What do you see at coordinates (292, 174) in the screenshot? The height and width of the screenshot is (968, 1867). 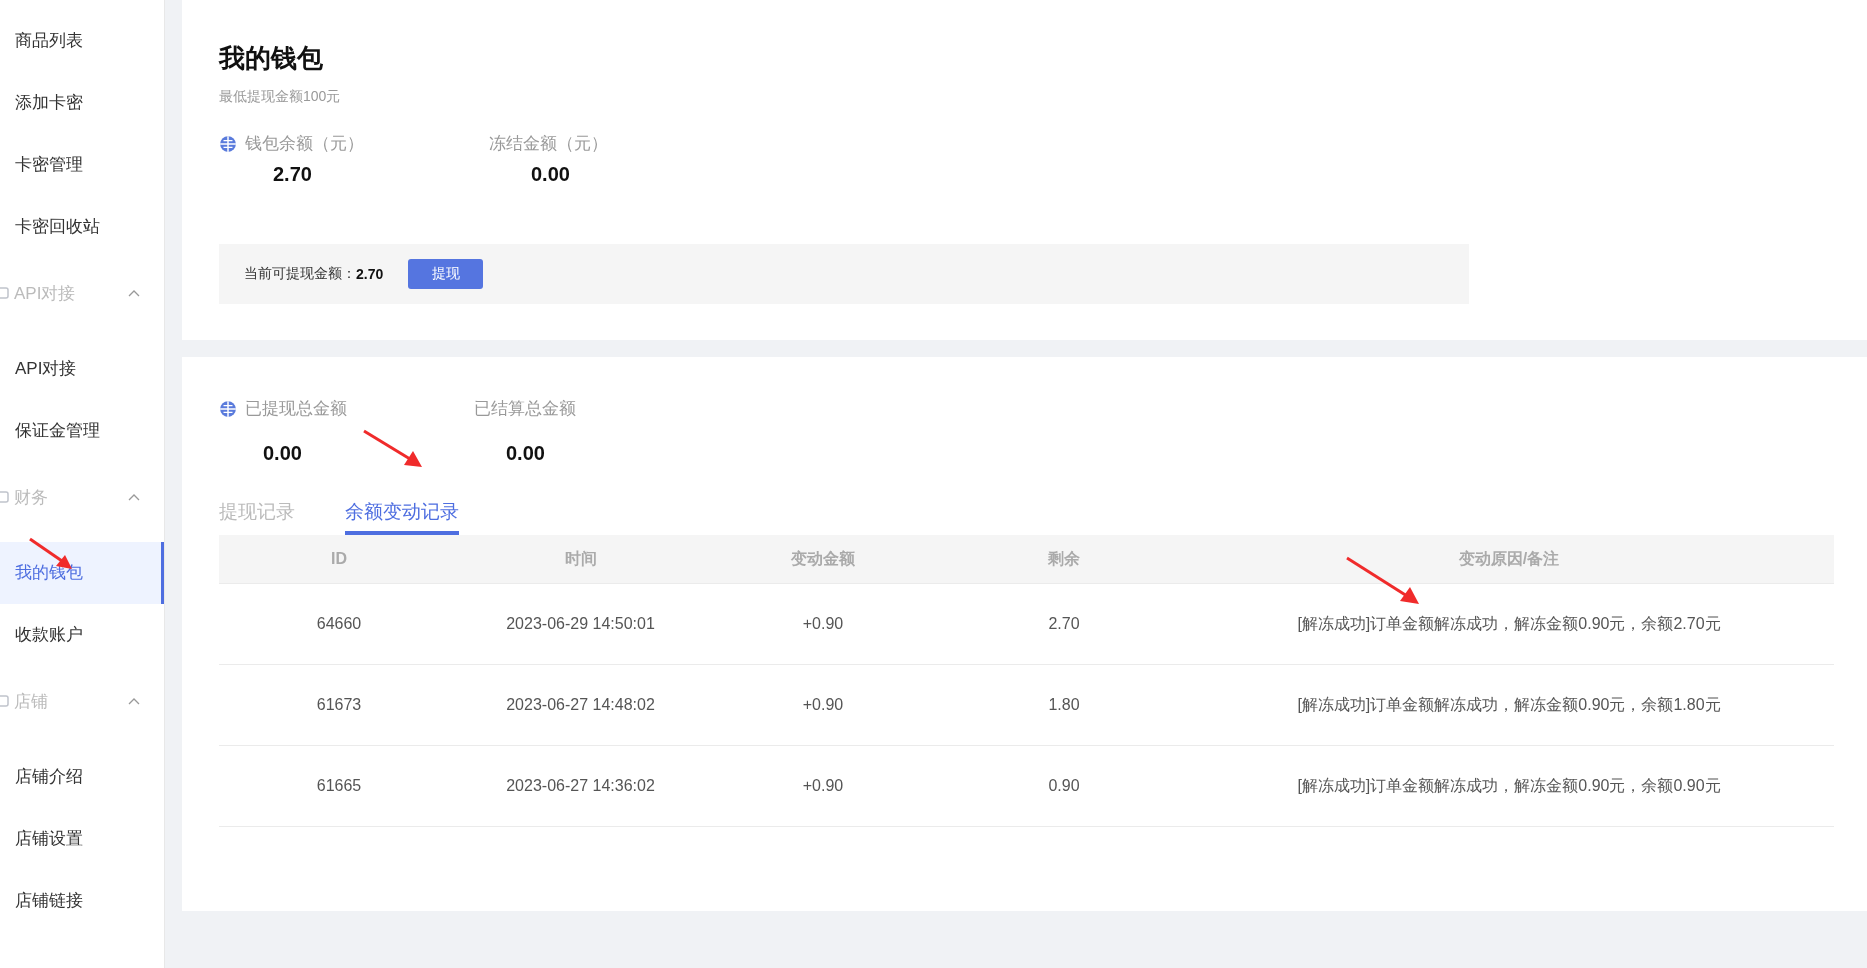 I see `stat-value: 2.70` at bounding box center [292, 174].